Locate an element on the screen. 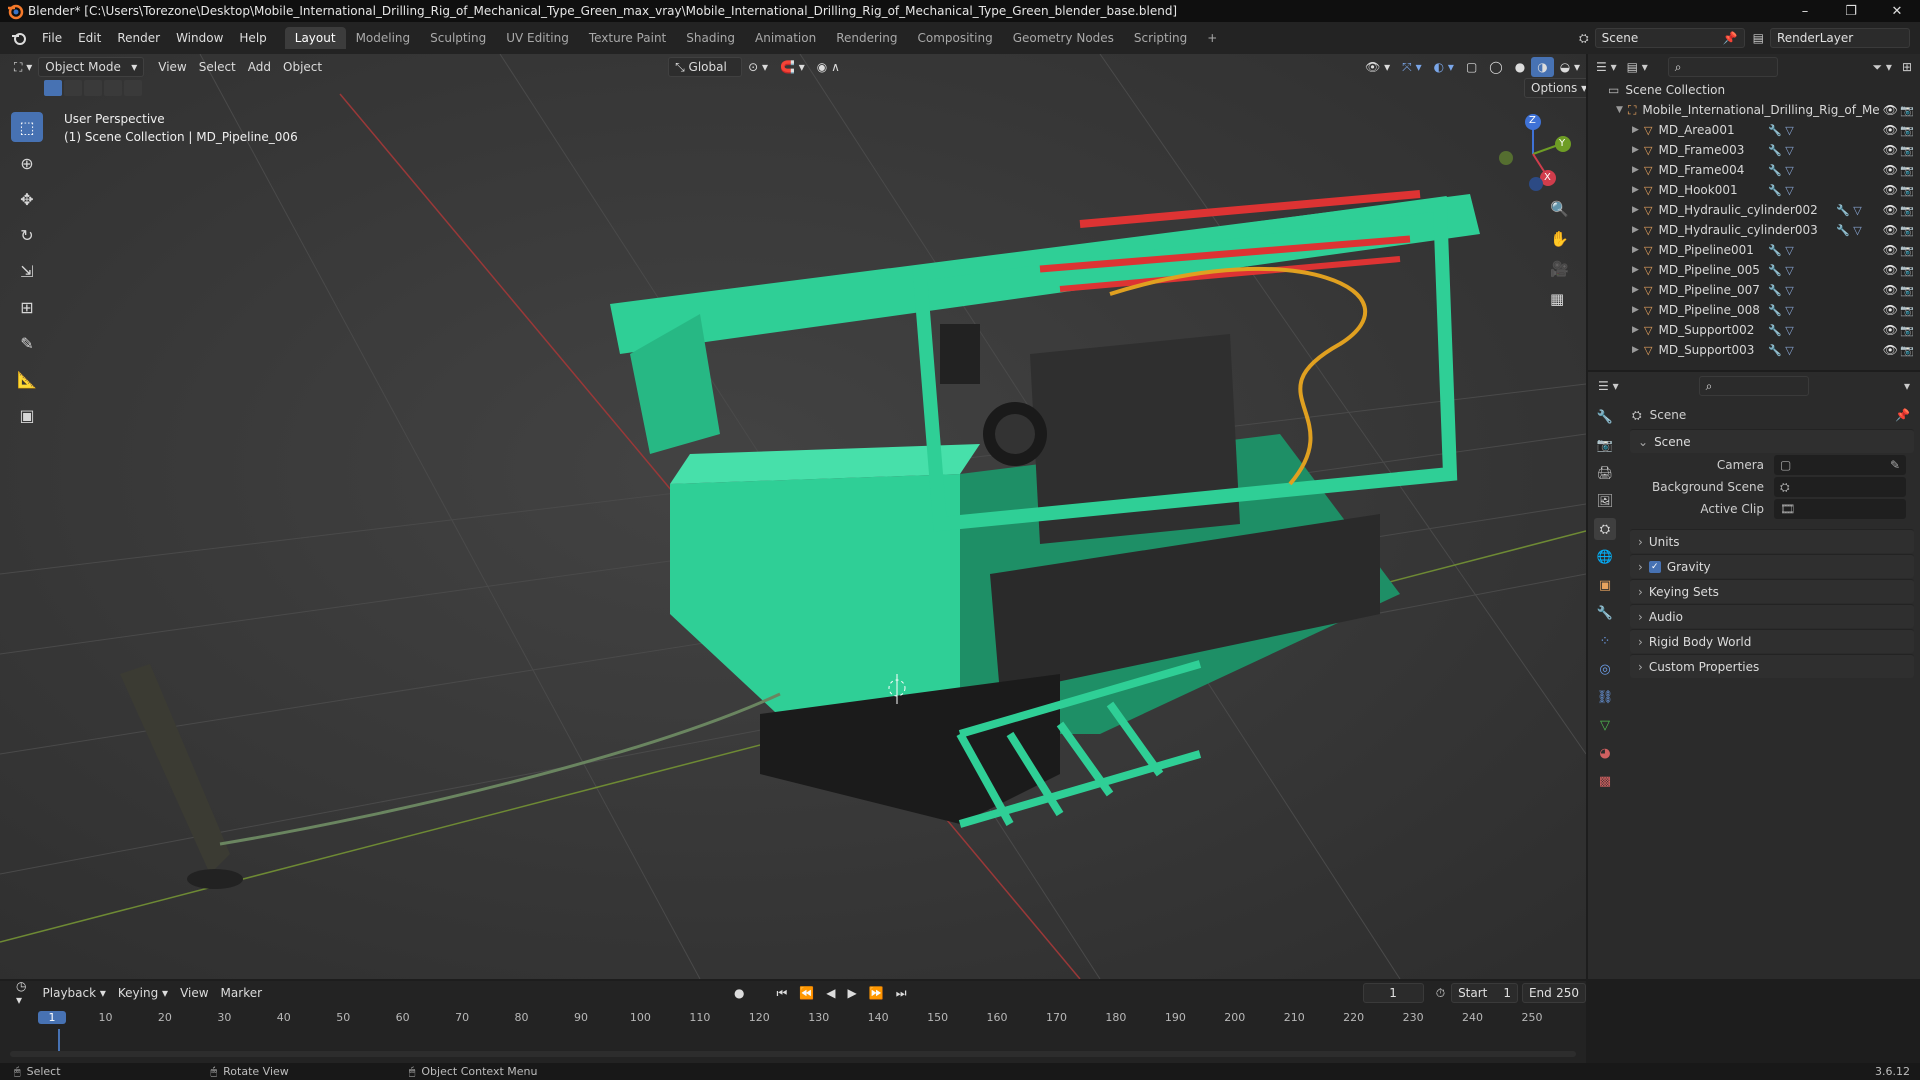  solid-shading-icon: ● is located at coordinates (1520, 67).